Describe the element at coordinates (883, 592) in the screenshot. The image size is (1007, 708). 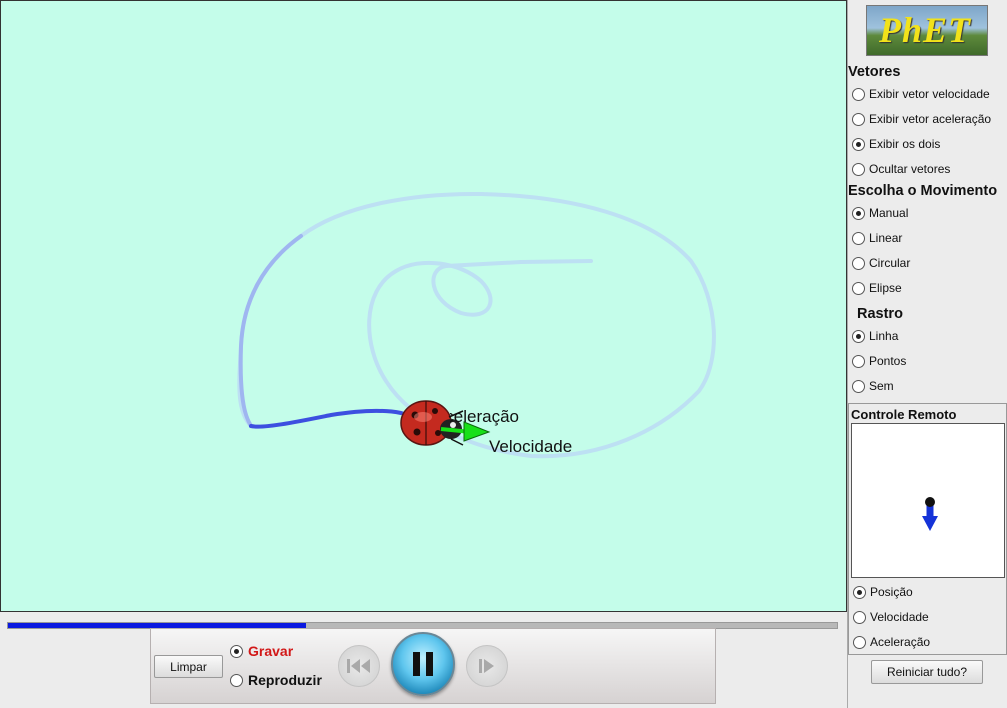
I see `remote-option-position: Posição` at that location.